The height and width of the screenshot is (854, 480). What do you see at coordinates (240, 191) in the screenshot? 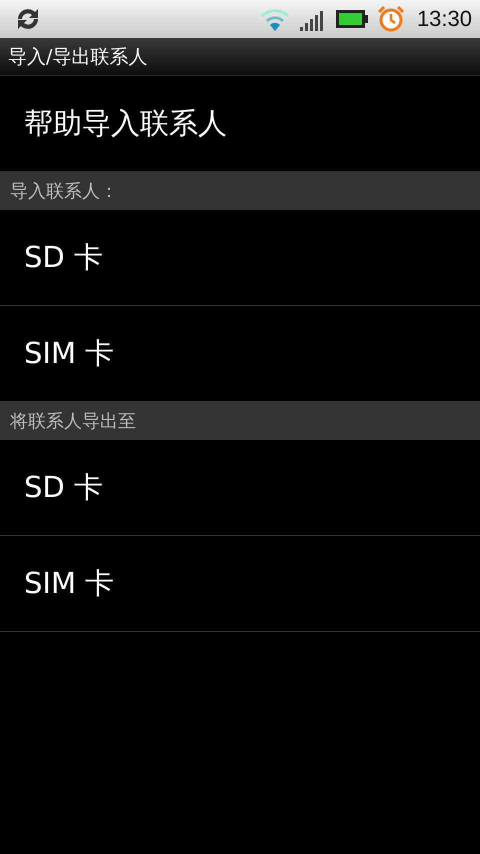
I see `section-header: 导入联系人：` at bounding box center [240, 191].